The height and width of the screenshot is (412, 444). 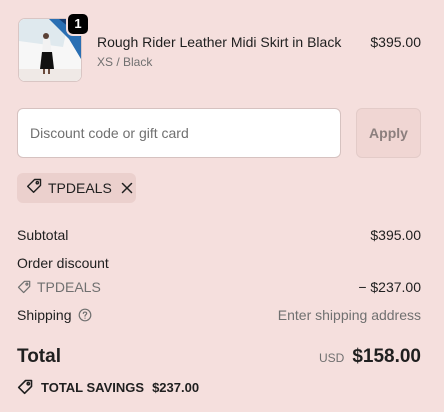 What do you see at coordinates (219, 265) in the screenshot?
I see `order-discount-row: Order discount` at bounding box center [219, 265].